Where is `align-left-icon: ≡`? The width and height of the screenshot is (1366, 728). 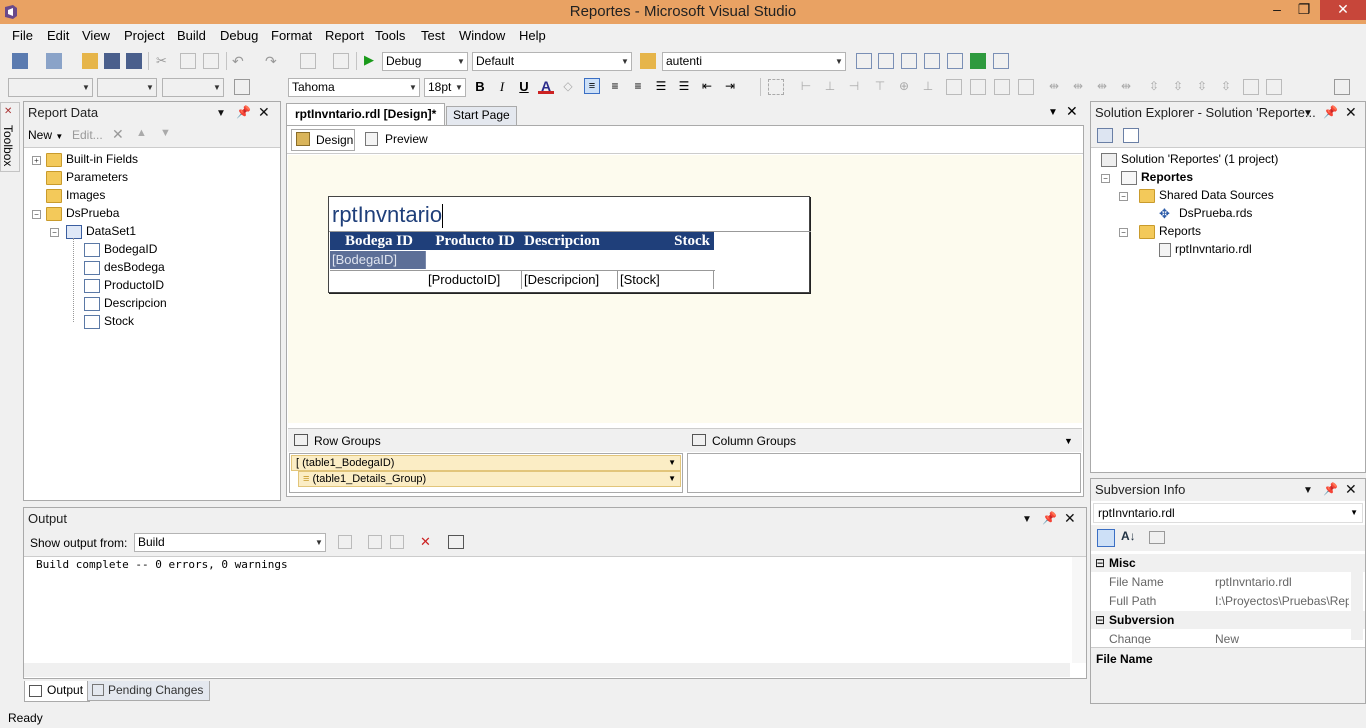
align-left-icon: ≡ is located at coordinates (592, 86).